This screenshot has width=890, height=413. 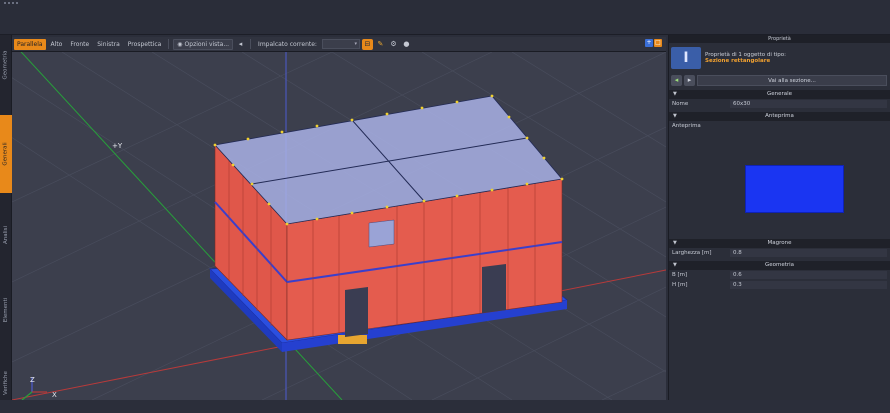 I want to click on view-tab-alto: Alto, so click(x=57, y=44).